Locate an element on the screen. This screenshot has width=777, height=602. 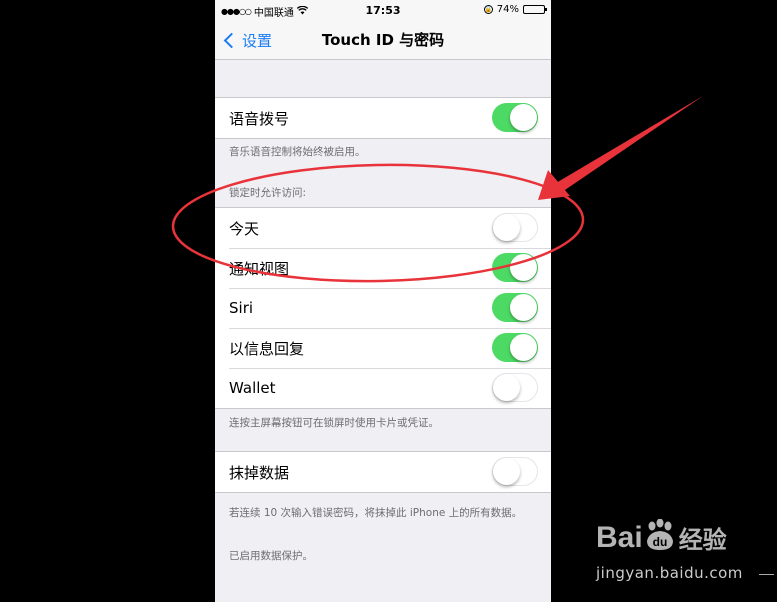
battery-percent: 74% is located at coordinates (507, 9).